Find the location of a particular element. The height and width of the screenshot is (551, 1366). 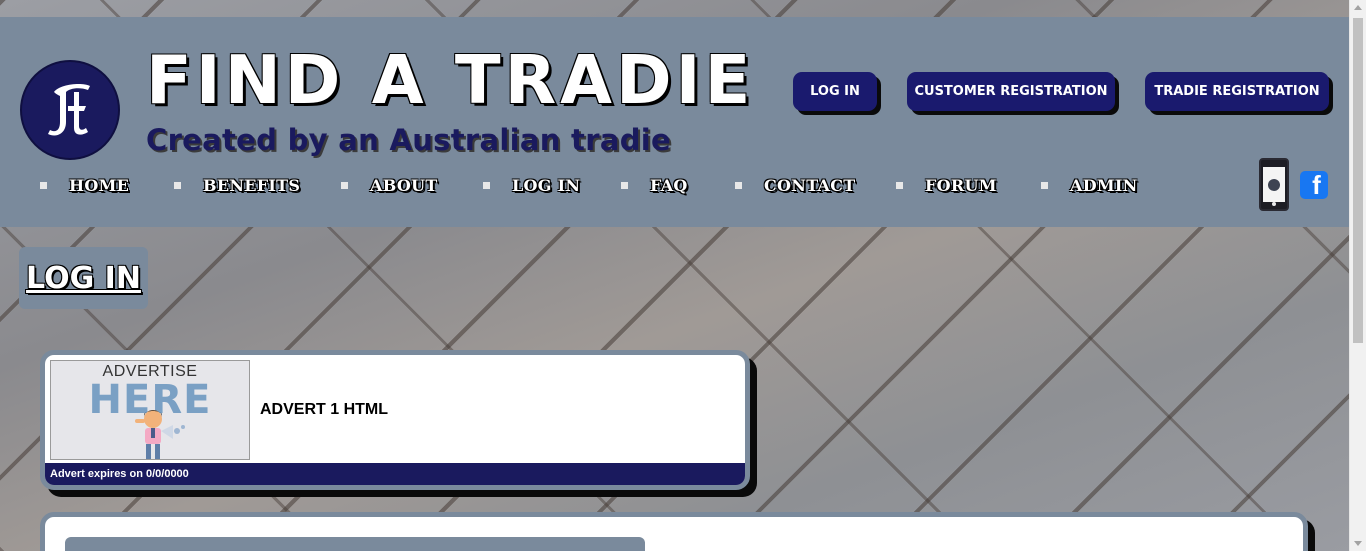

facebook-glyph: f is located at coordinates (1316, 185).